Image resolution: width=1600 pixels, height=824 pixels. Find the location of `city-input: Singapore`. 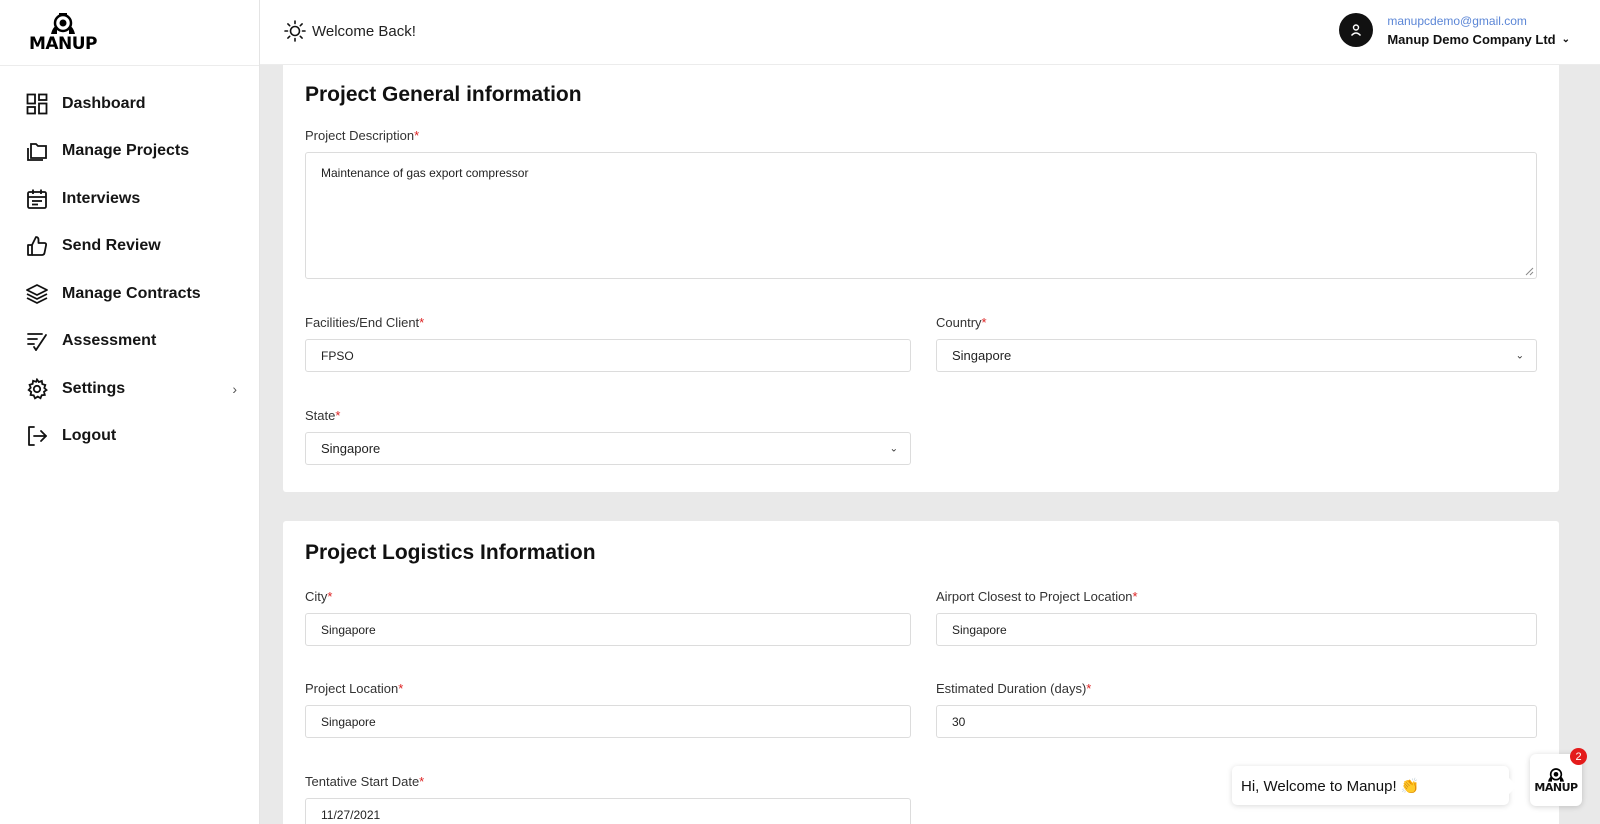

city-input: Singapore is located at coordinates (608, 629).